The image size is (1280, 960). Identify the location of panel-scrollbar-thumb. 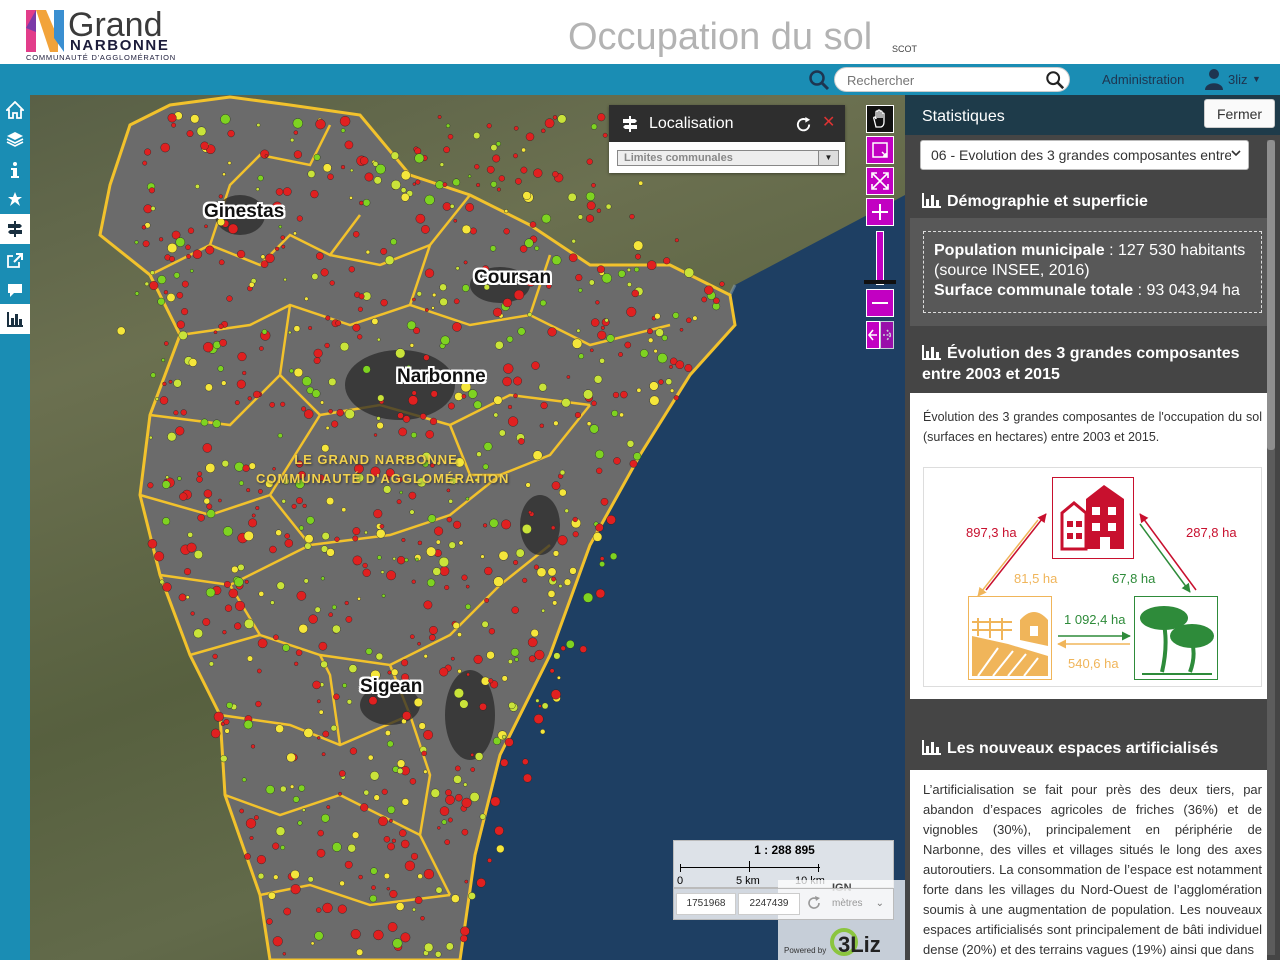
(1271, 295).